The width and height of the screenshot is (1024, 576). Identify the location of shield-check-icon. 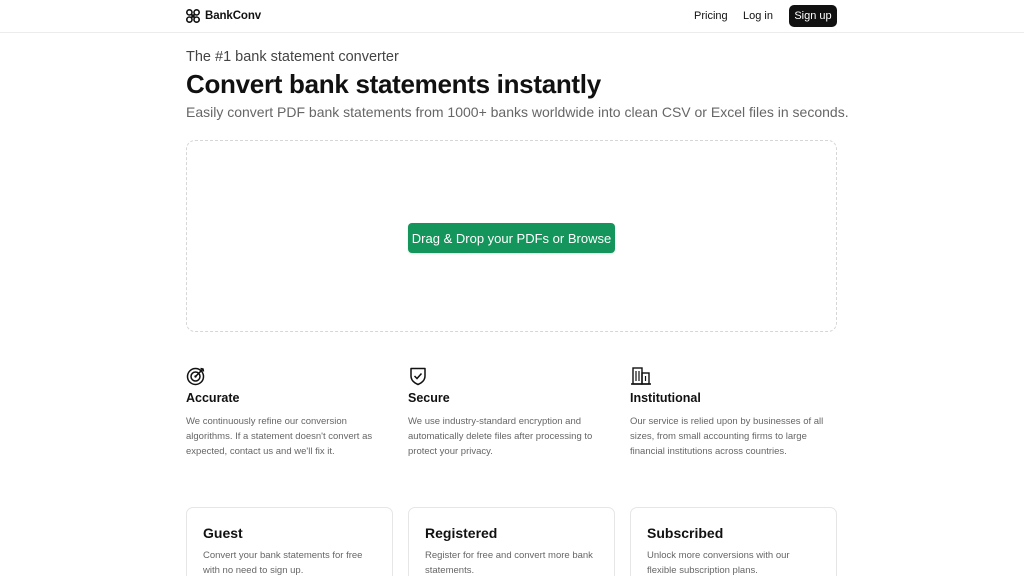
(418, 376).